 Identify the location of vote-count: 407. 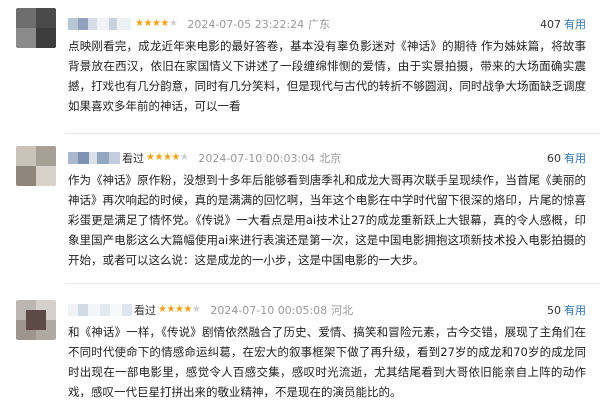
(550, 24).